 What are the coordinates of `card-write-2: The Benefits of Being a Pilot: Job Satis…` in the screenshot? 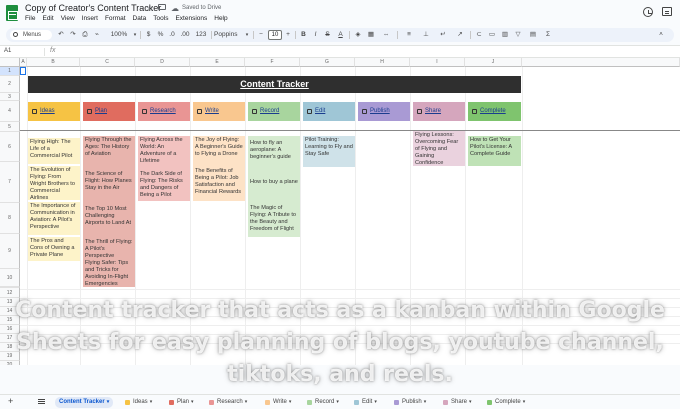 It's located at (219, 183).